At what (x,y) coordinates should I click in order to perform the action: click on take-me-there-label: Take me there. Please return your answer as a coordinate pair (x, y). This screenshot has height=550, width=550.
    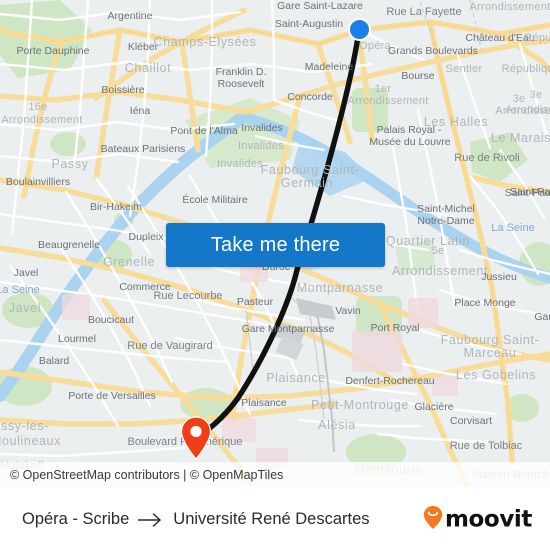
    Looking at the image, I should click on (275, 244).